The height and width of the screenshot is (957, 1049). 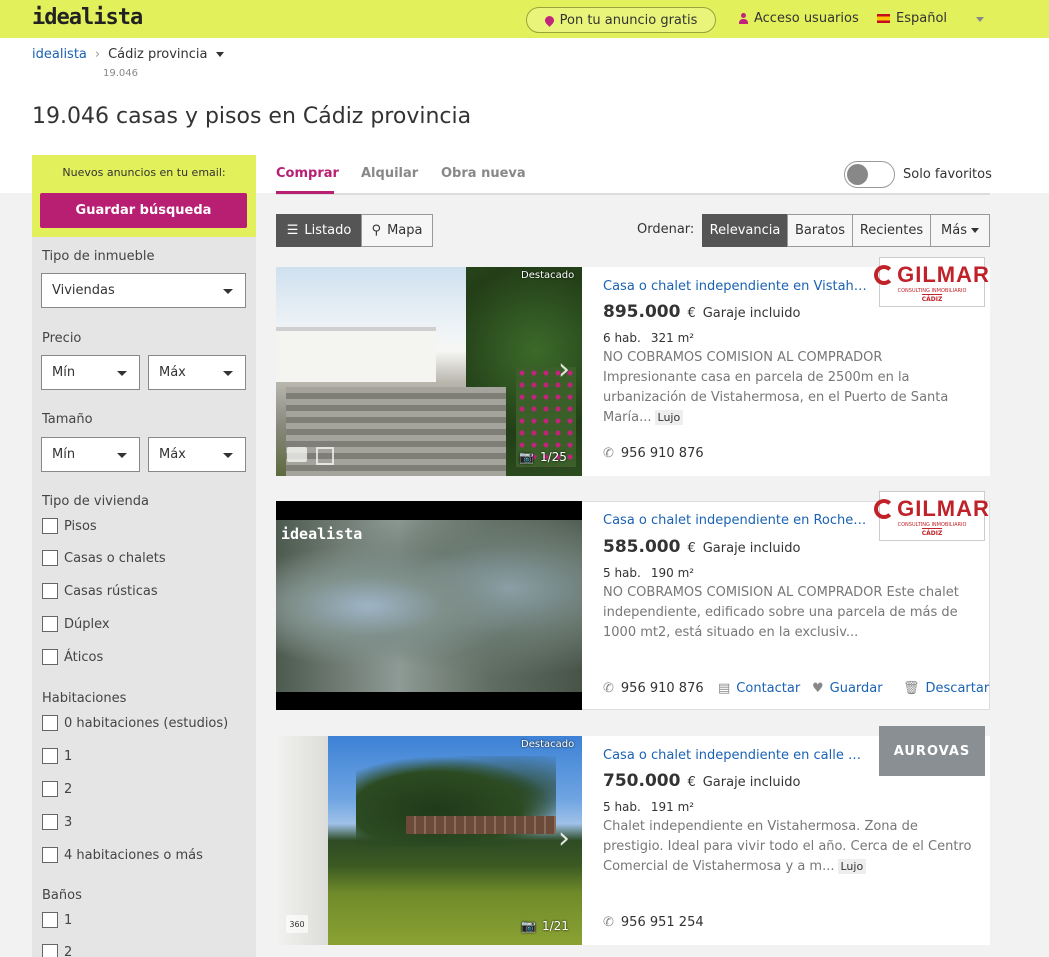 I want to click on breadcrumb: idealista › Cádiz provincia, so click(x=128, y=54).